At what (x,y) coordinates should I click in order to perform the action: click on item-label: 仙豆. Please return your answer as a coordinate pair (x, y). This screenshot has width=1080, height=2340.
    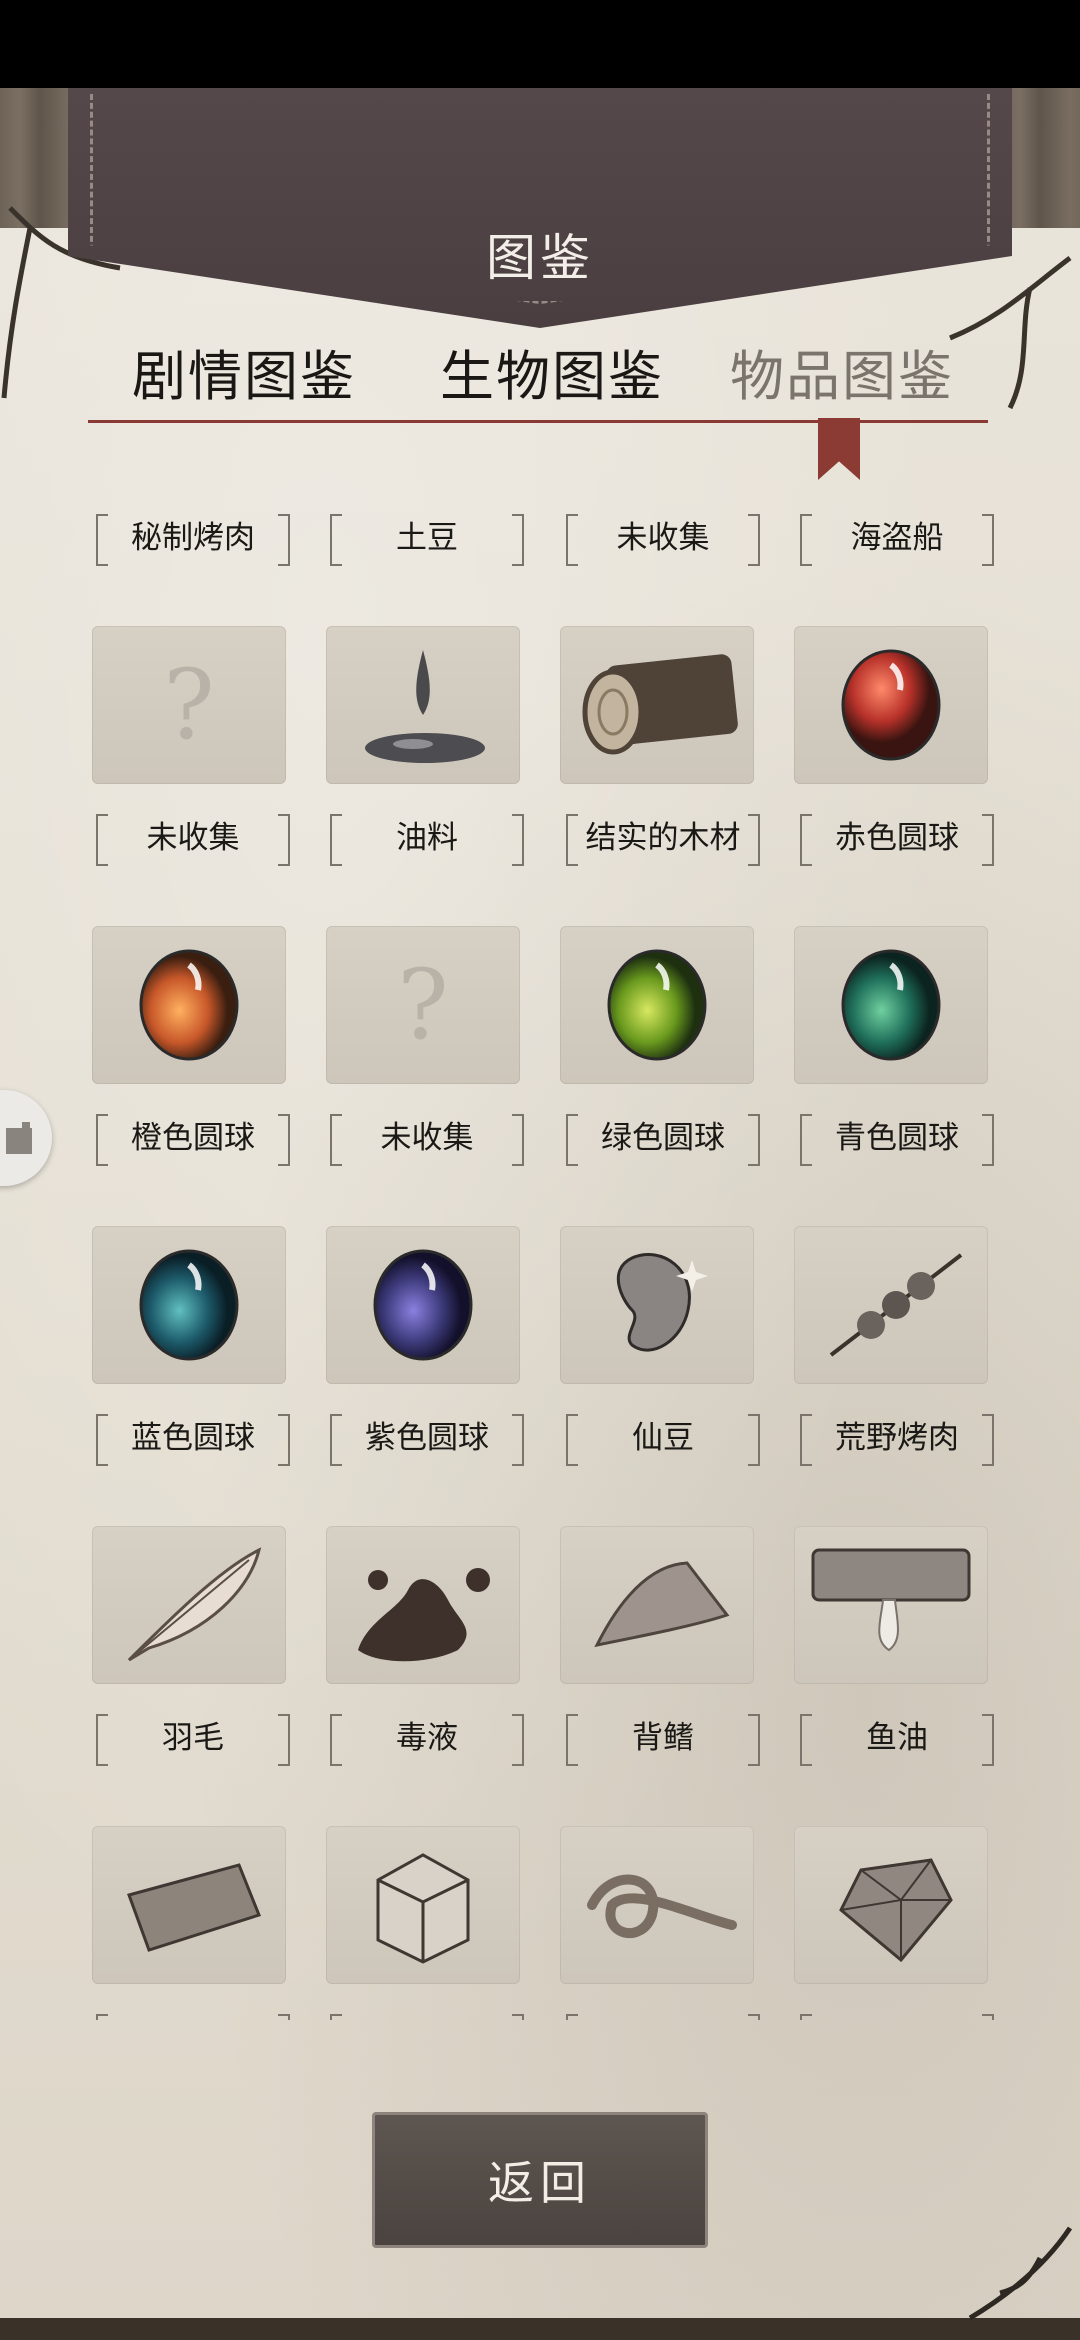
    Looking at the image, I should click on (663, 1438).